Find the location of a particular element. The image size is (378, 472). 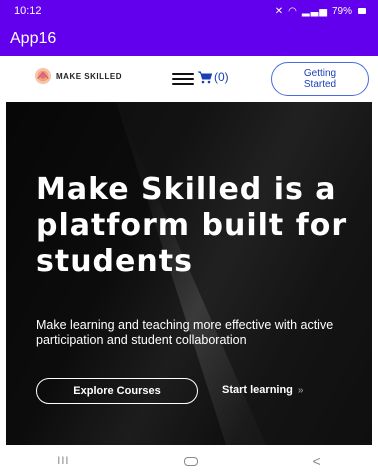

app-bar: App16 is located at coordinates (189, 39).